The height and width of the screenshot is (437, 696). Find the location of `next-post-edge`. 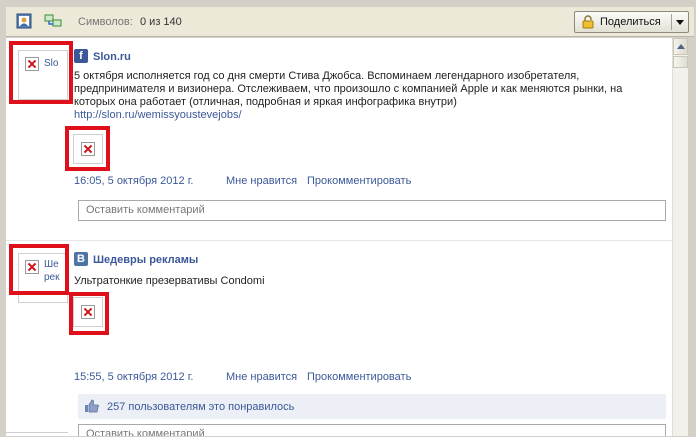

next-post-edge is located at coordinates (37, 434).